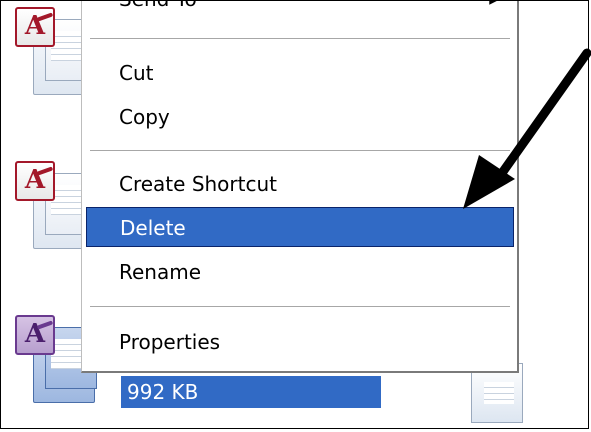  What do you see at coordinates (300, 227) in the screenshot?
I see `menu-item-delete: Delete` at bounding box center [300, 227].